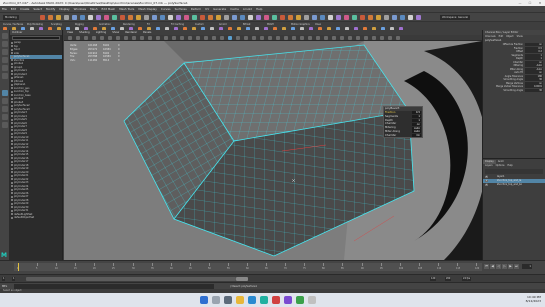  I want to click on inner-end-field: 120, so click(433, 278).